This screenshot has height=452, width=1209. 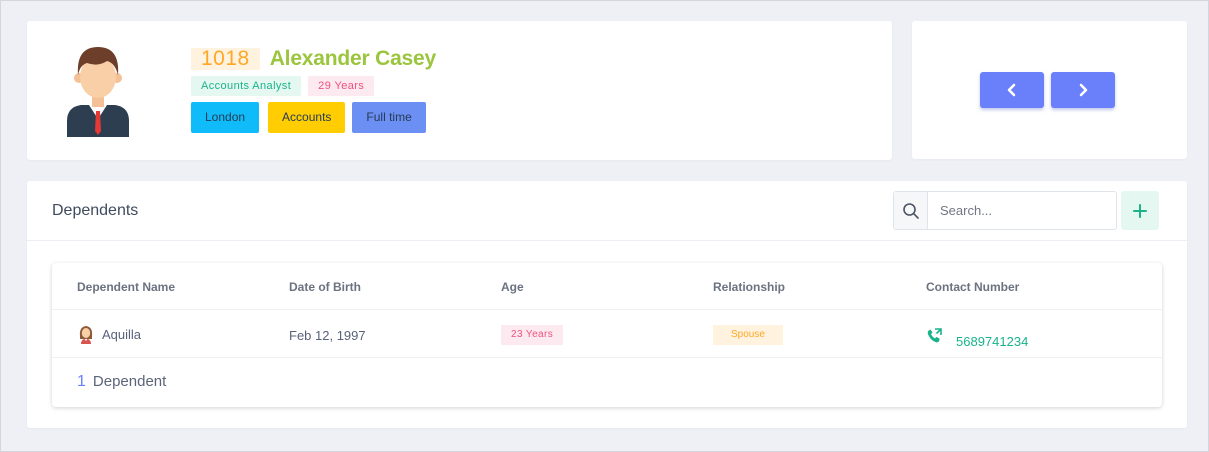 I want to click on employment-type-tag: Full time, so click(x=389, y=117).